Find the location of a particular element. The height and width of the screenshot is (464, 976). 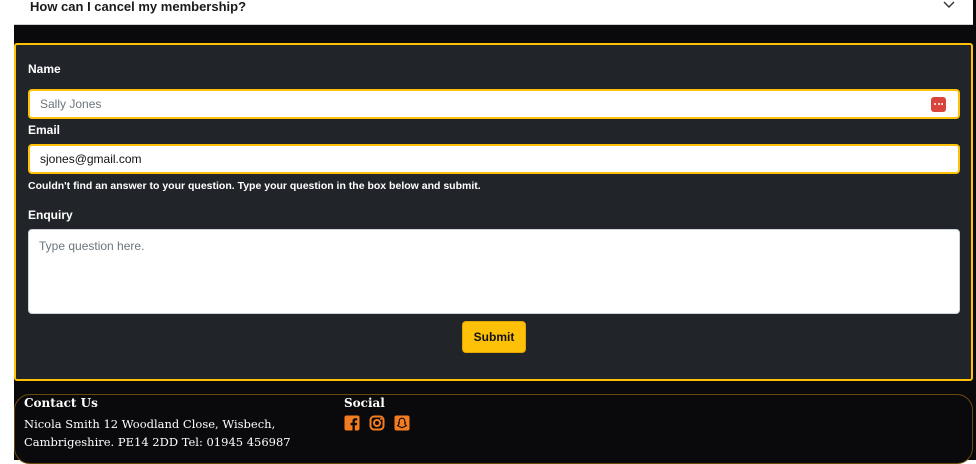

name-input is located at coordinates (494, 104).